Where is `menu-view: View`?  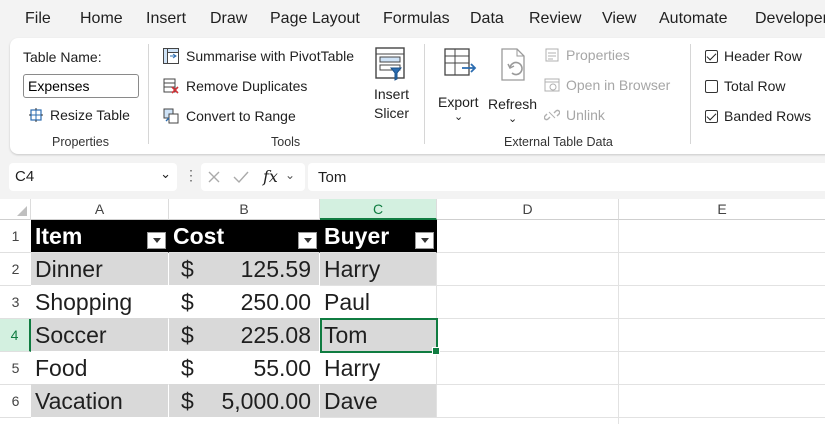
menu-view: View is located at coordinates (619, 19).